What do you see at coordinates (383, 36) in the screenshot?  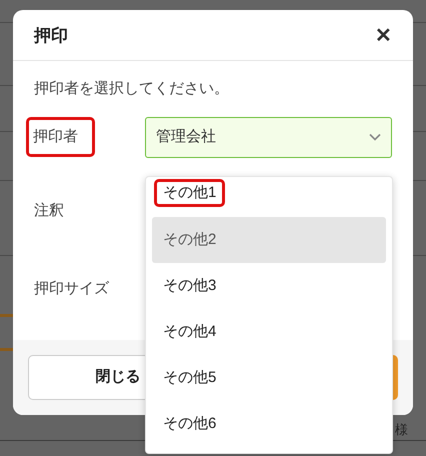 I see `close-button: ✕` at bounding box center [383, 36].